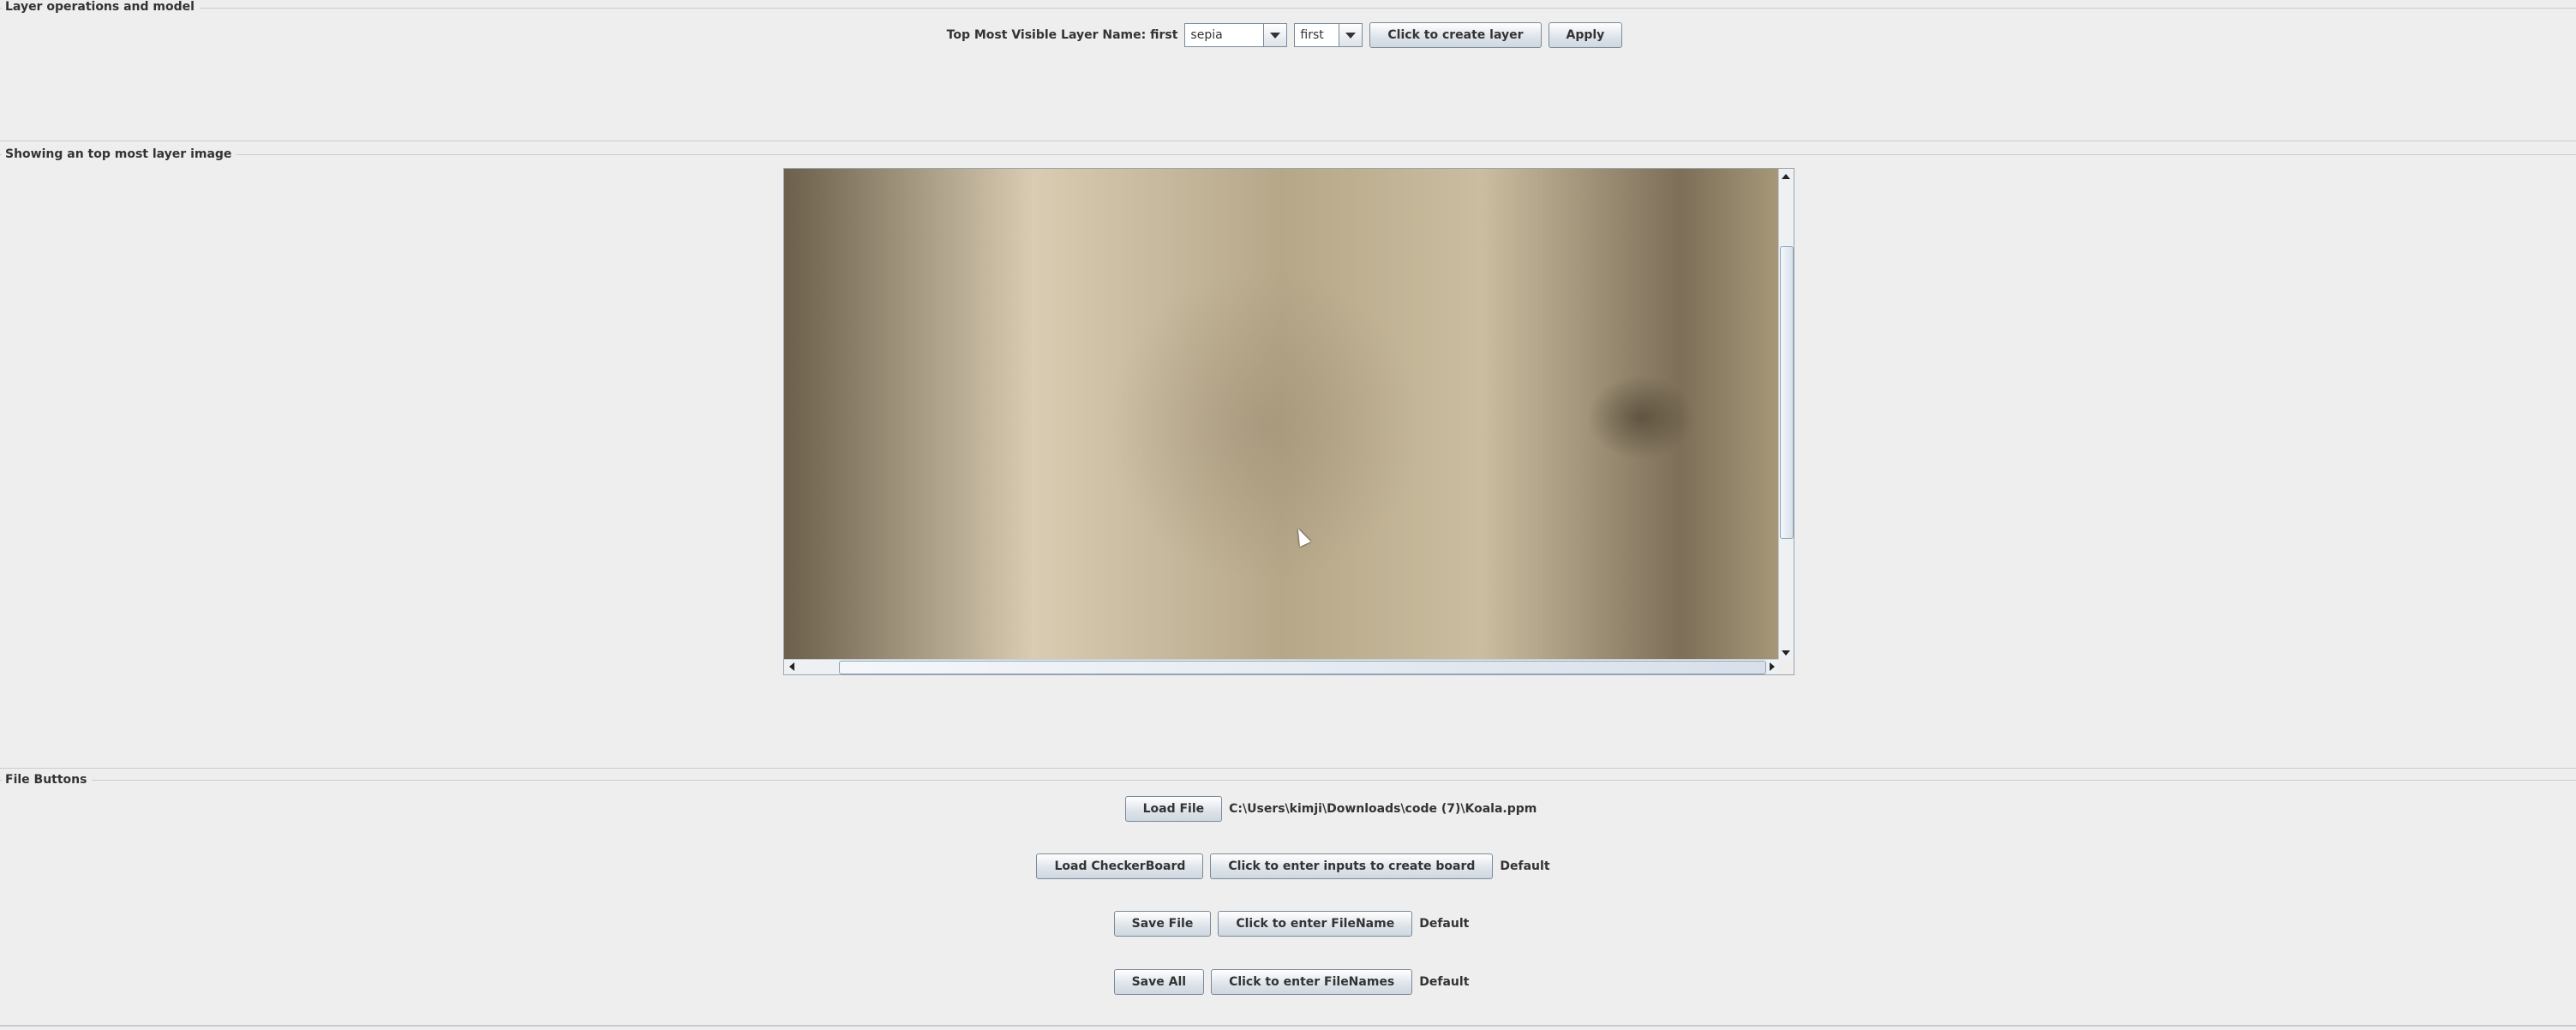 This screenshot has height=1030, width=2576. I want to click on checkerboard-status: Default, so click(1525, 866).